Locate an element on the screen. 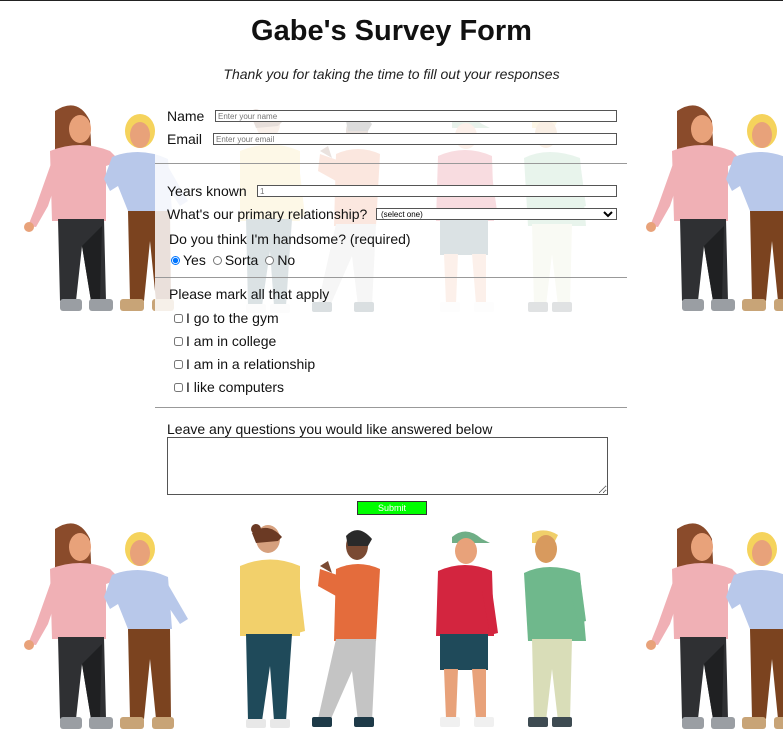 The width and height of the screenshot is (783, 743). checks-heading: Please mark all that apply is located at coordinates (249, 294).